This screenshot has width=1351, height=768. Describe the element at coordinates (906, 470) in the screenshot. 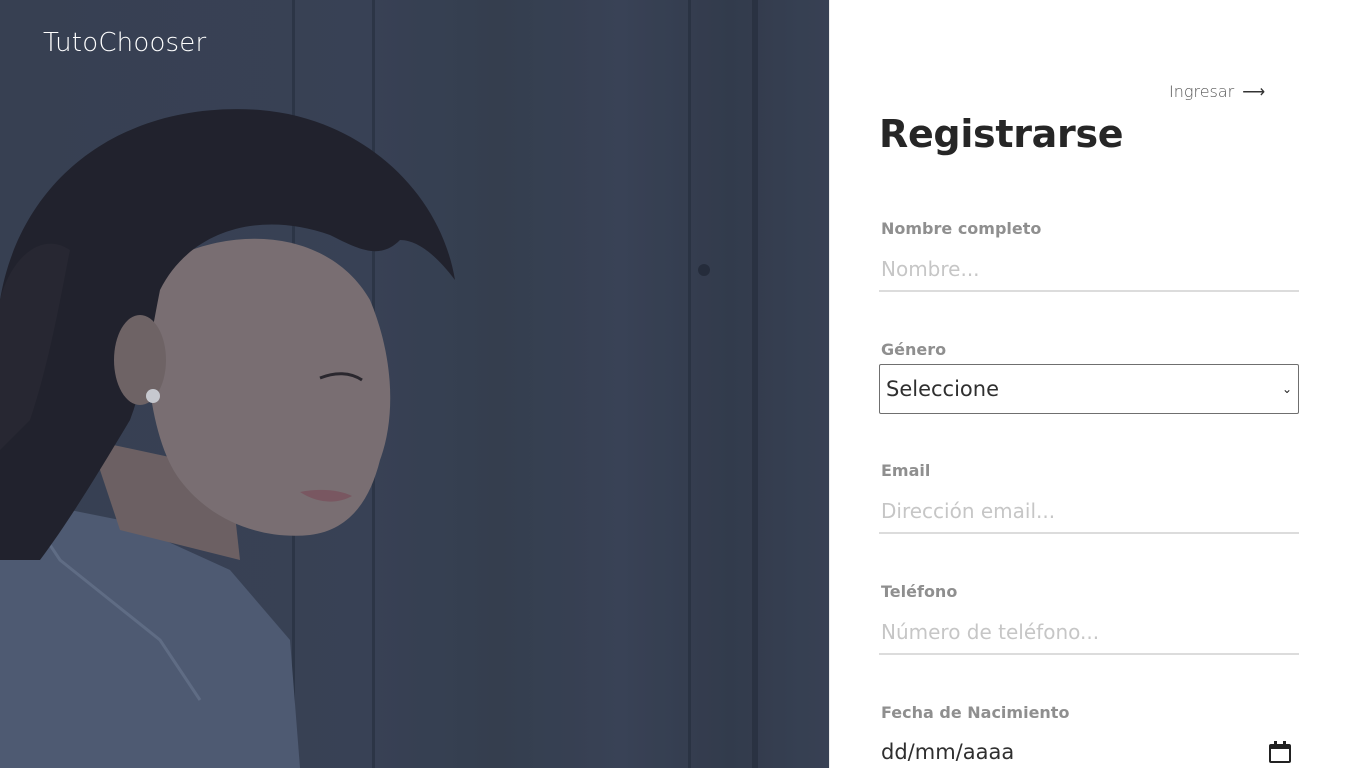

I see `email-label: Email` at that location.